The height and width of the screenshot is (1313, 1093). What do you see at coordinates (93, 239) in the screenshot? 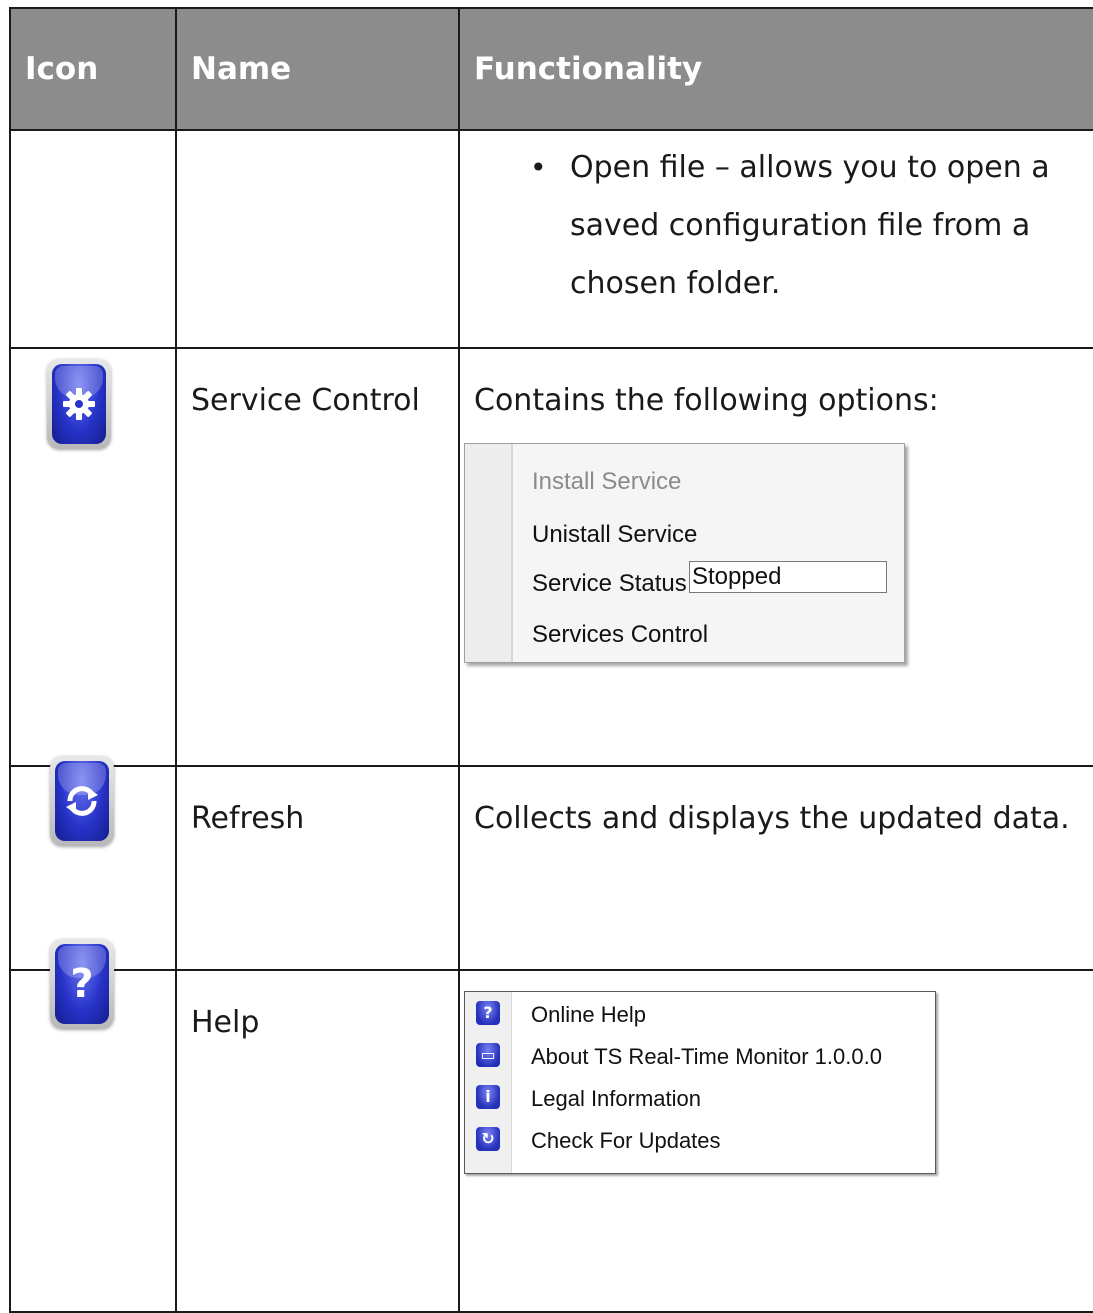
I see `icon-cell` at bounding box center [93, 239].